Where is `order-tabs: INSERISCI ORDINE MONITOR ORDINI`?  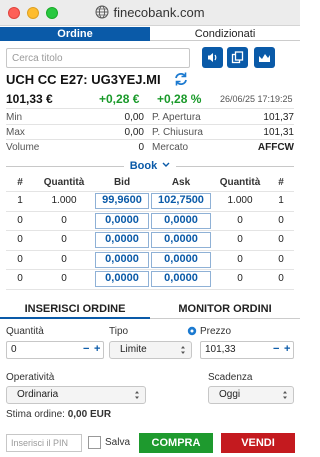
order-tabs: INSERISCI ORDINE MONITOR ORDINI is located at coordinates (150, 309).